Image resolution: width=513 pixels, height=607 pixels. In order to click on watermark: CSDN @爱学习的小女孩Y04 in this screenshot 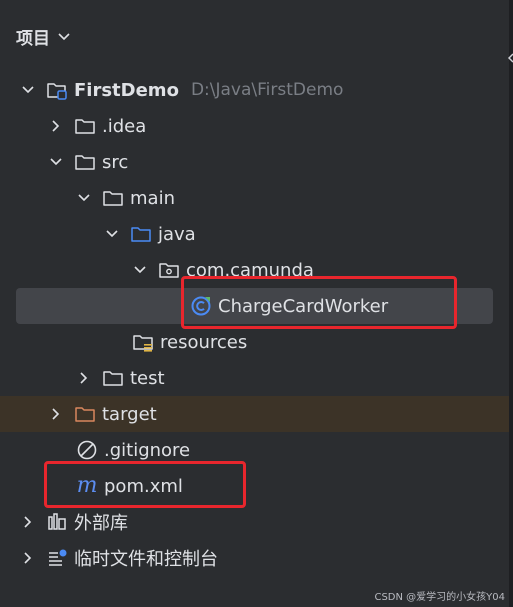, I will do `click(439, 597)`.